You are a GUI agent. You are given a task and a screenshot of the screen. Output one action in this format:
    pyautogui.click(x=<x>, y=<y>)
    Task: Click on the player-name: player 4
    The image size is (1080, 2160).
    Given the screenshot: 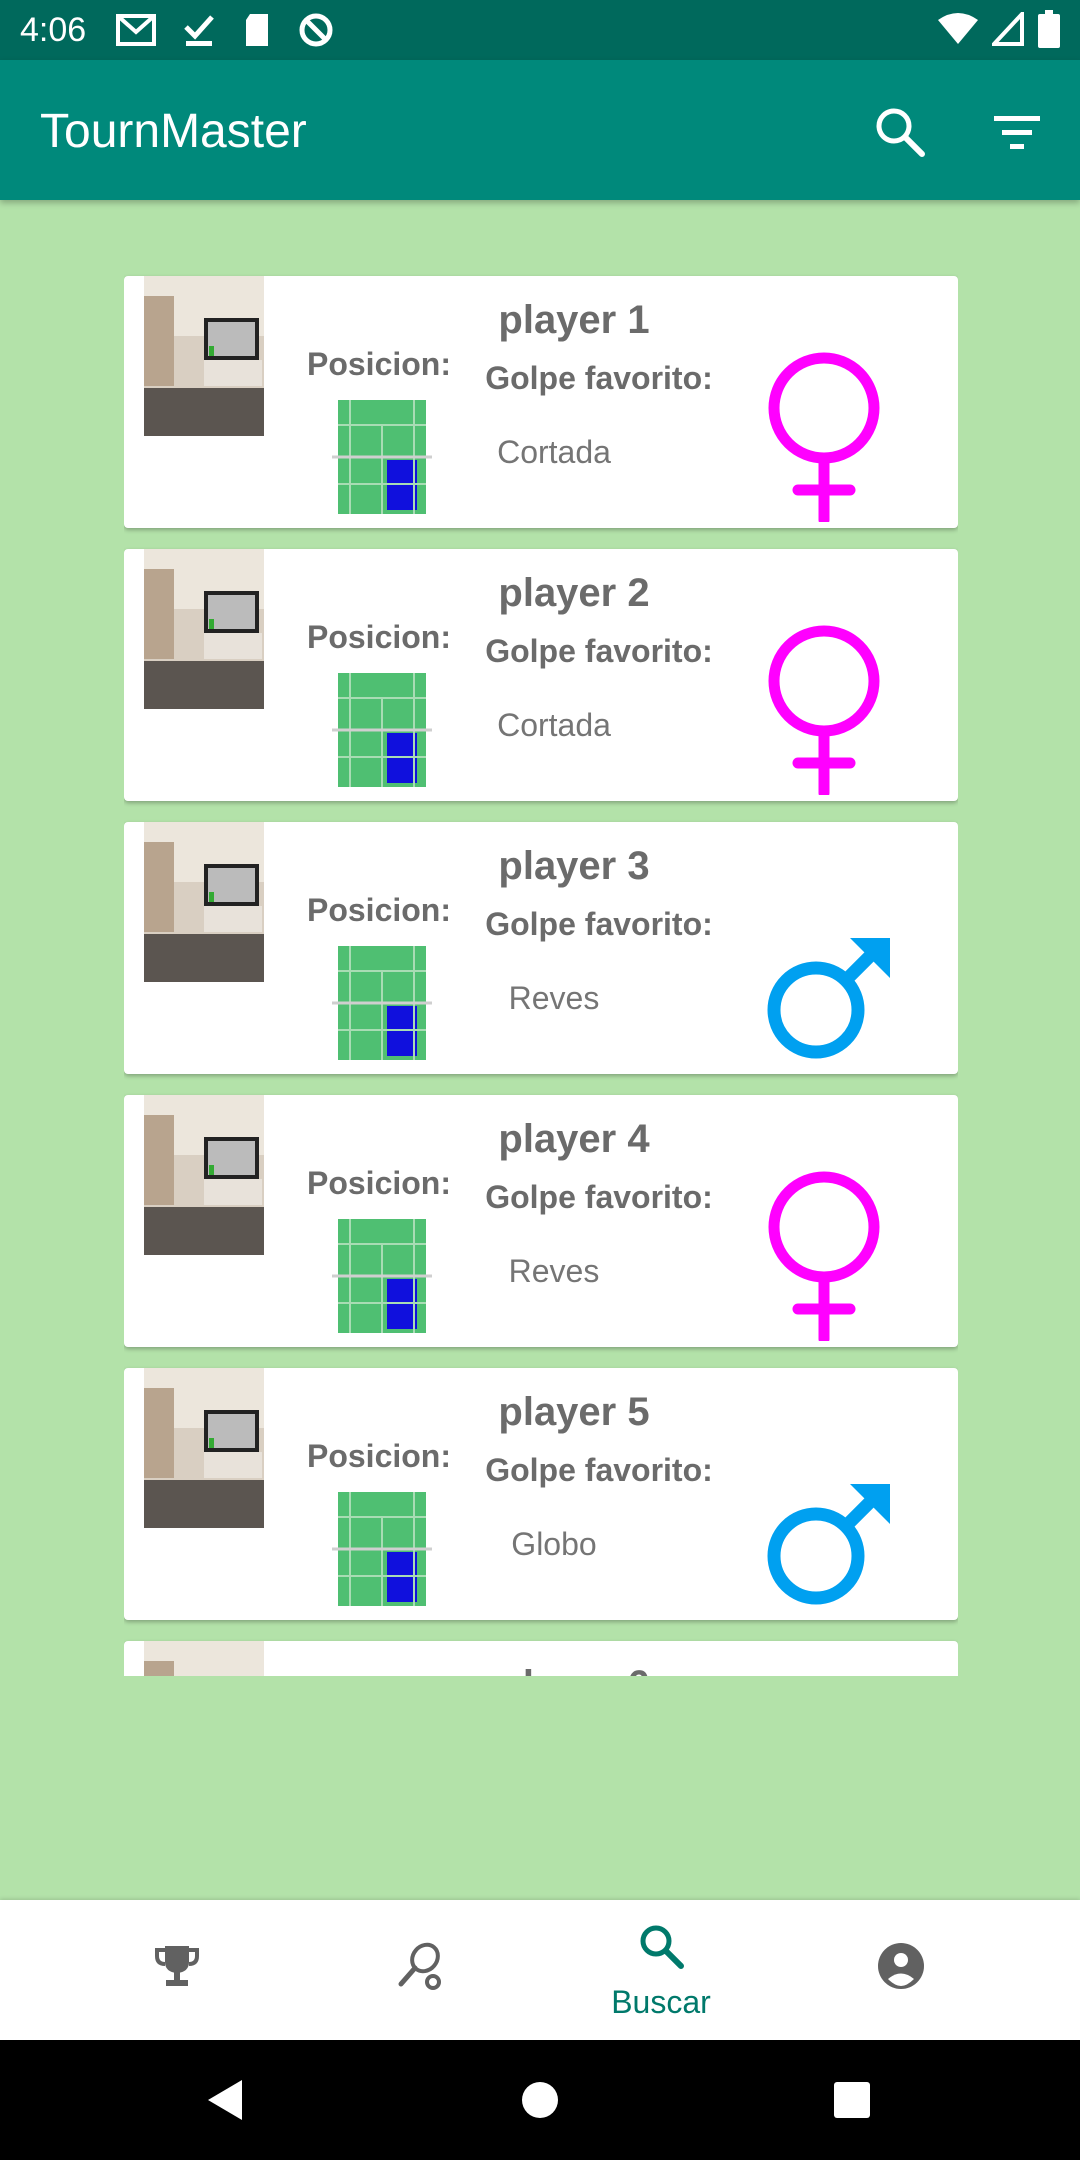 What is the action you would take?
    pyautogui.click(x=574, y=1139)
    